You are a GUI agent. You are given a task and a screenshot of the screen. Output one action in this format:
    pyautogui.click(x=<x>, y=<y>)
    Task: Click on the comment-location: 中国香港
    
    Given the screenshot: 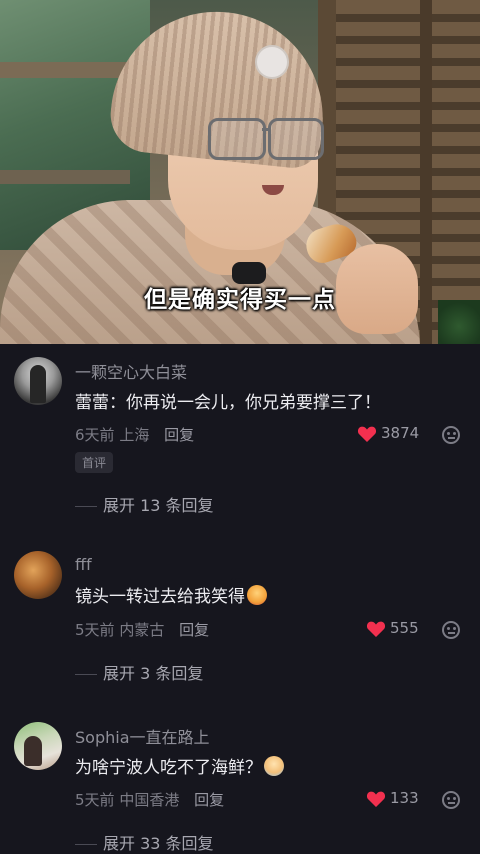 What is the action you would take?
    pyautogui.click(x=149, y=800)
    